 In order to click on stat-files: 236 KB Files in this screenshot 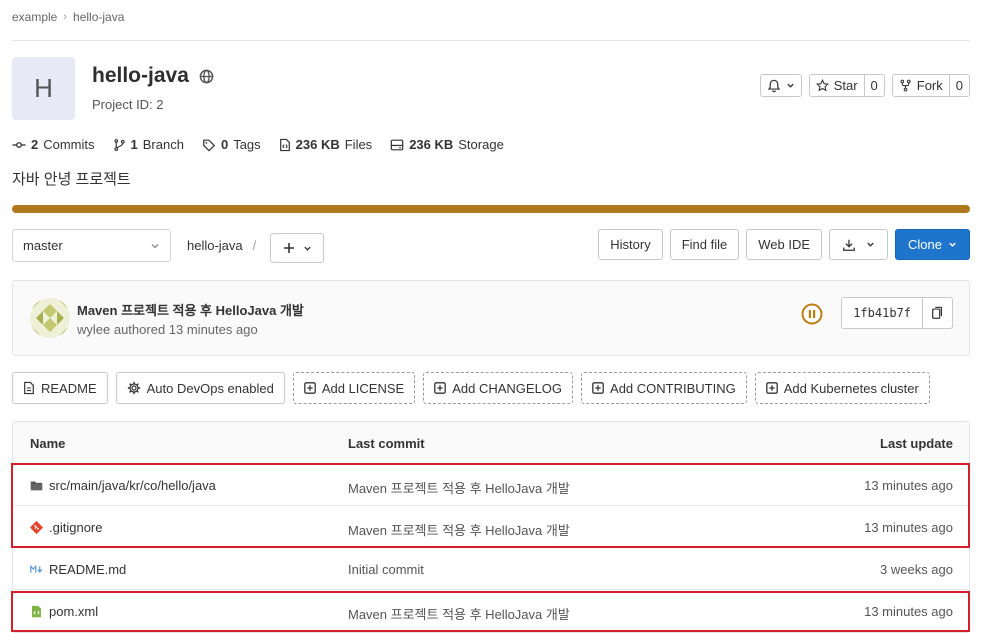, I will do `click(326, 144)`.